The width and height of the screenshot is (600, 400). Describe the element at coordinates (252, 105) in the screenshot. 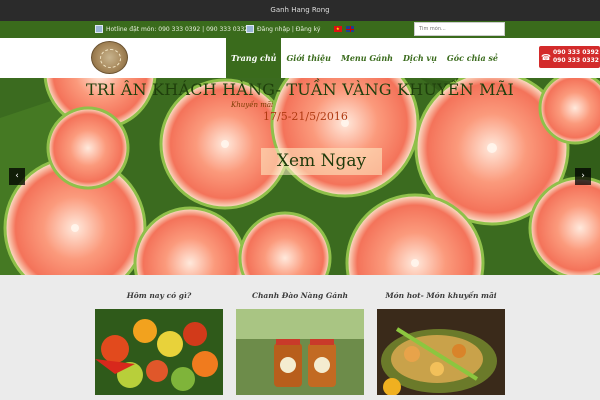

I see `banner-subtitle: Khuyến mãi` at that location.